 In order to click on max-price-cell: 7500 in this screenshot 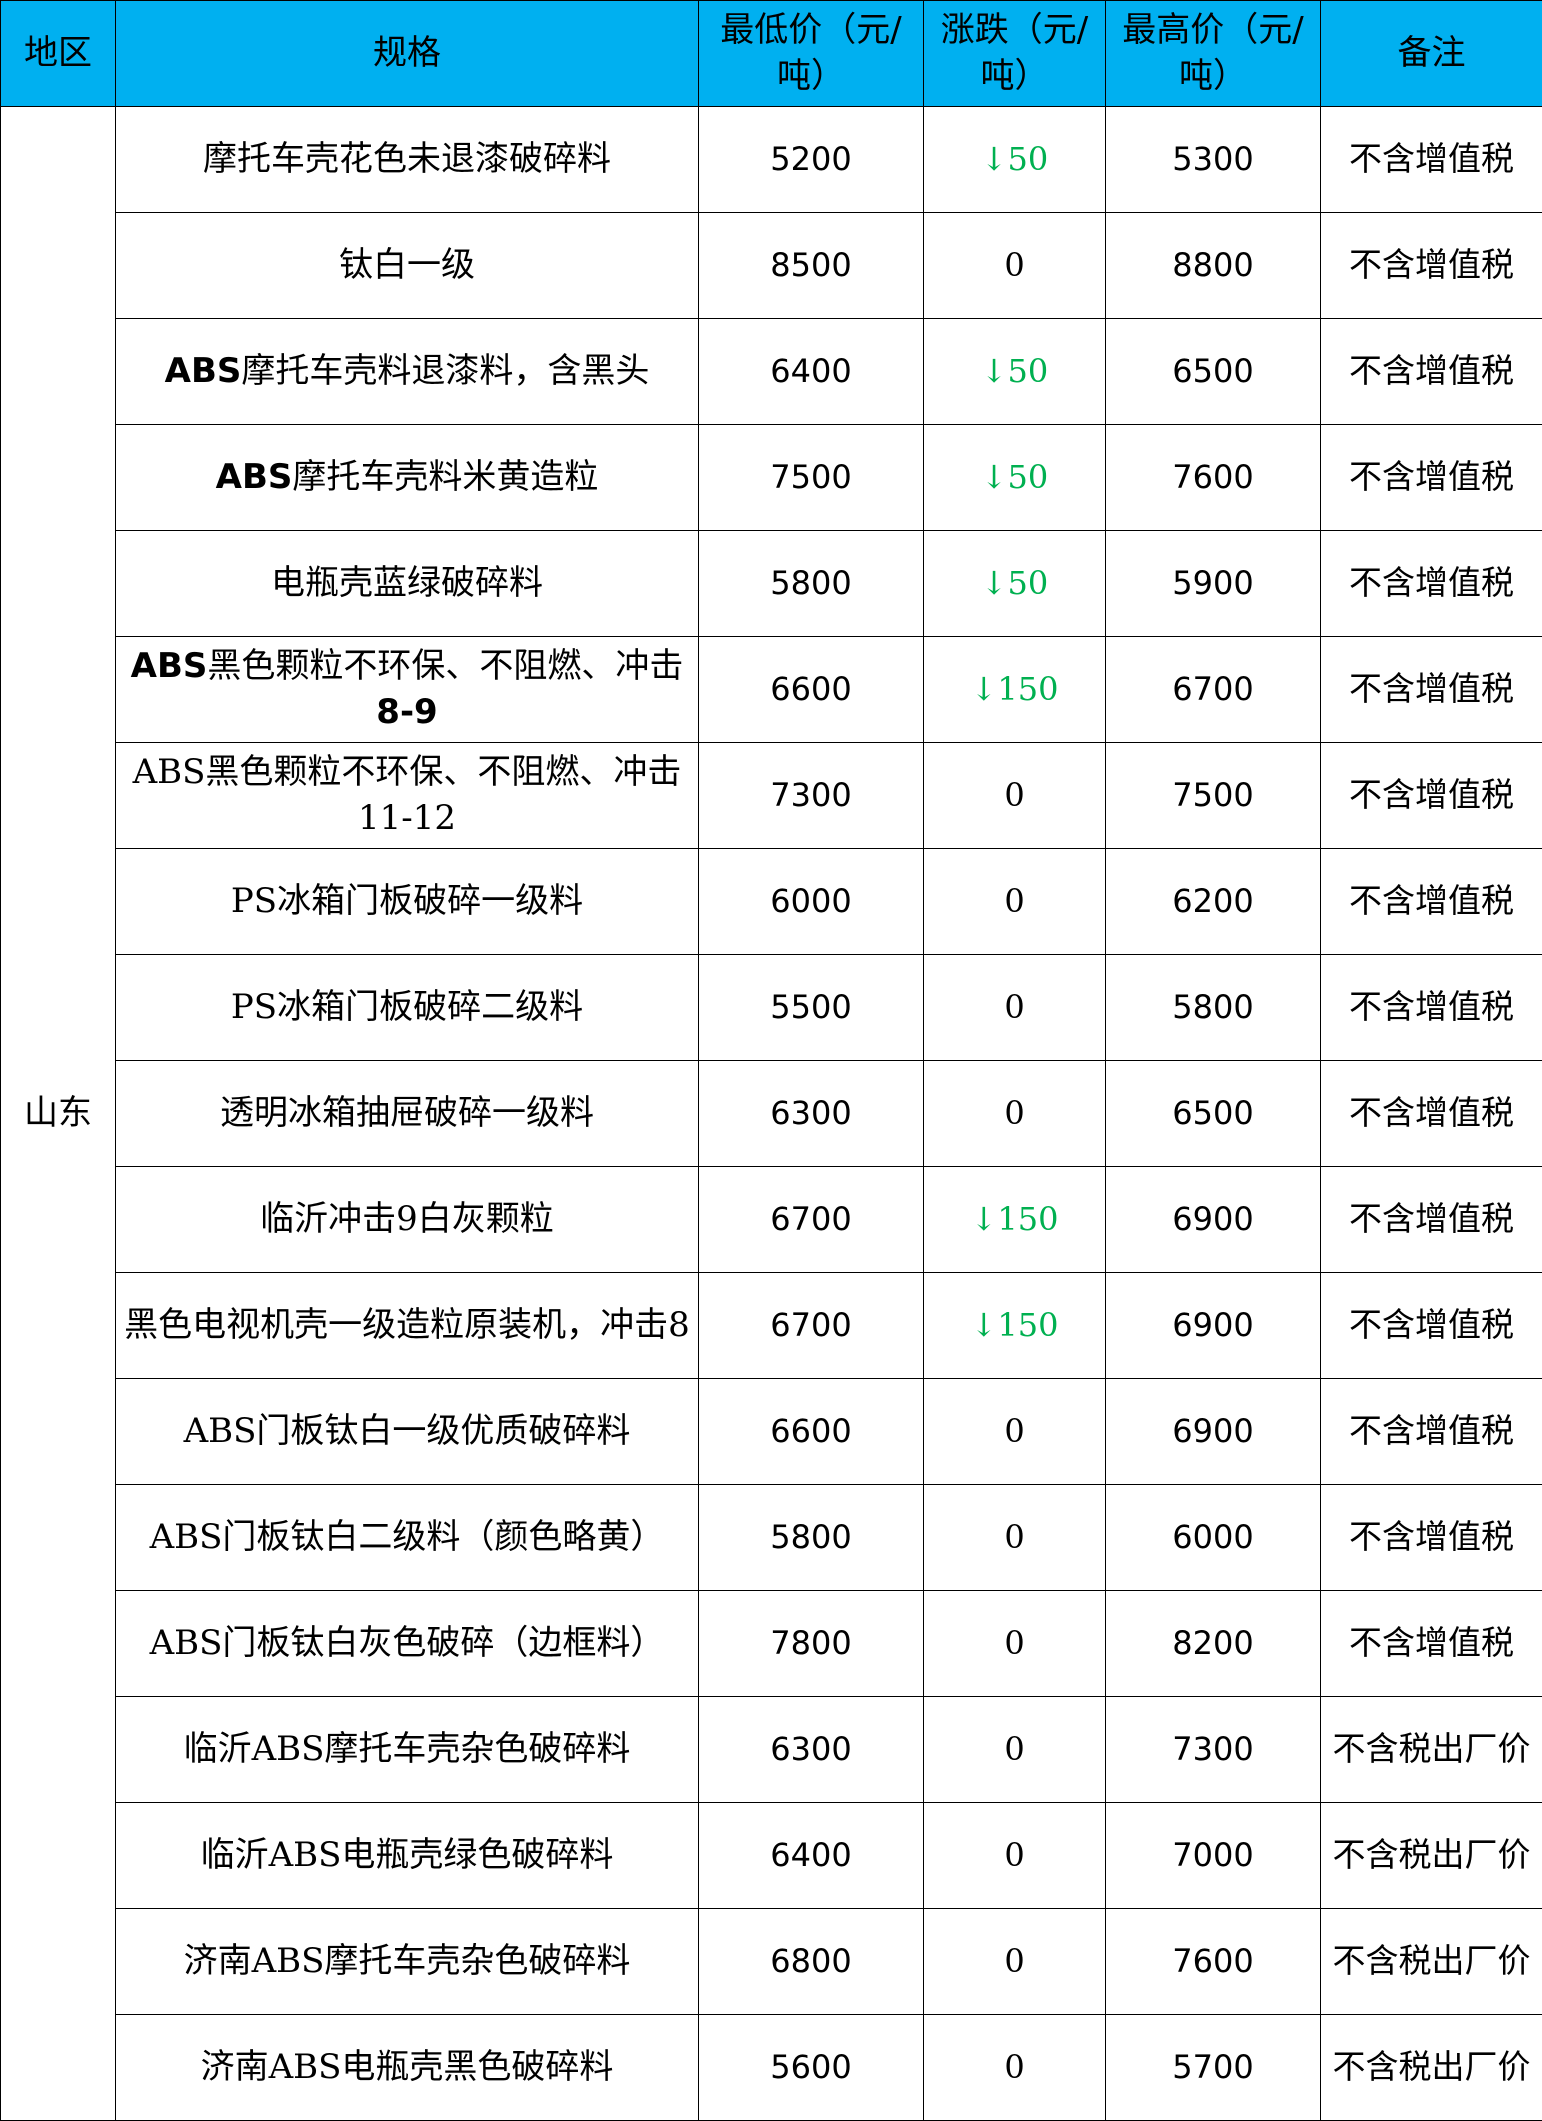, I will do `click(1213, 795)`.